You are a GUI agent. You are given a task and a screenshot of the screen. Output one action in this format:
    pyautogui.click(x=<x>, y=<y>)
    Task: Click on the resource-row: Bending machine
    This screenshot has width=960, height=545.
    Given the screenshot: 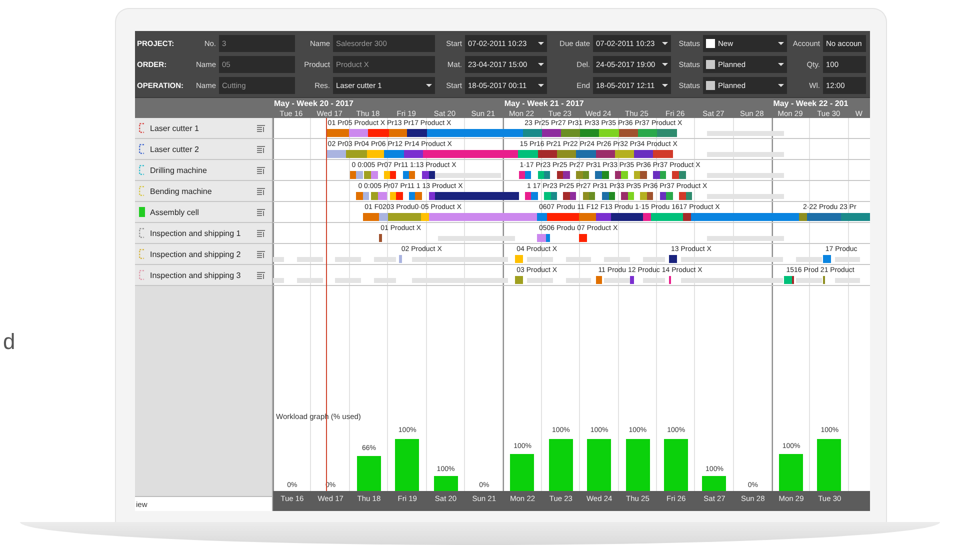 What is the action you would take?
    pyautogui.click(x=203, y=191)
    